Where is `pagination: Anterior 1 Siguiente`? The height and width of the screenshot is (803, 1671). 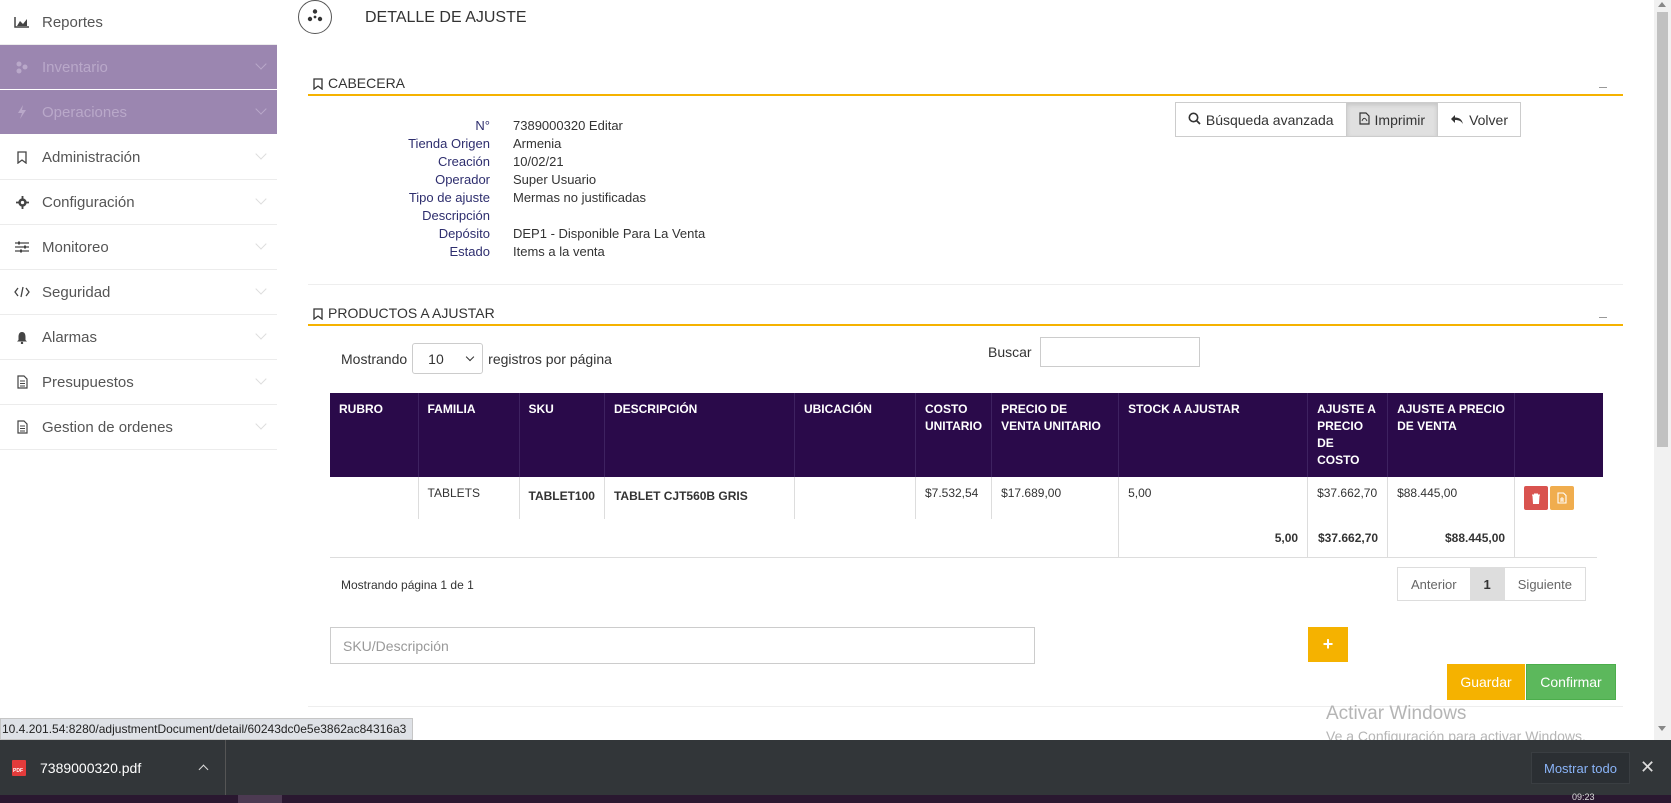 pagination: Anterior 1 Siguiente is located at coordinates (1491, 584).